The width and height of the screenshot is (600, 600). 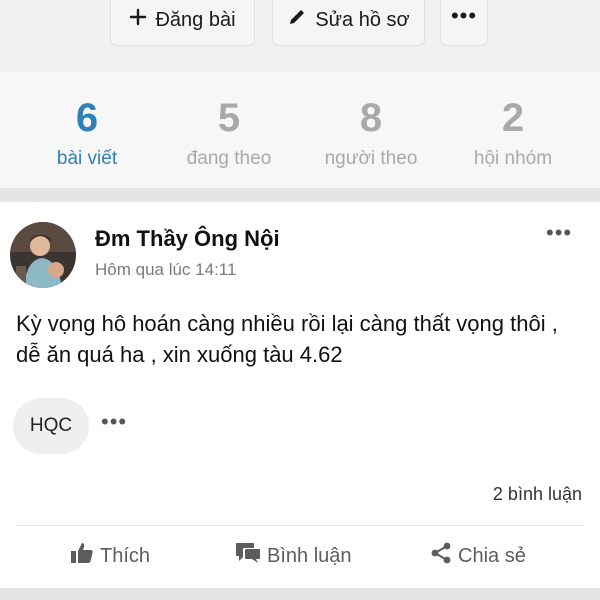 What do you see at coordinates (537, 494) in the screenshot?
I see `comment-count: 2 bình luận` at bounding box center [537, 494].